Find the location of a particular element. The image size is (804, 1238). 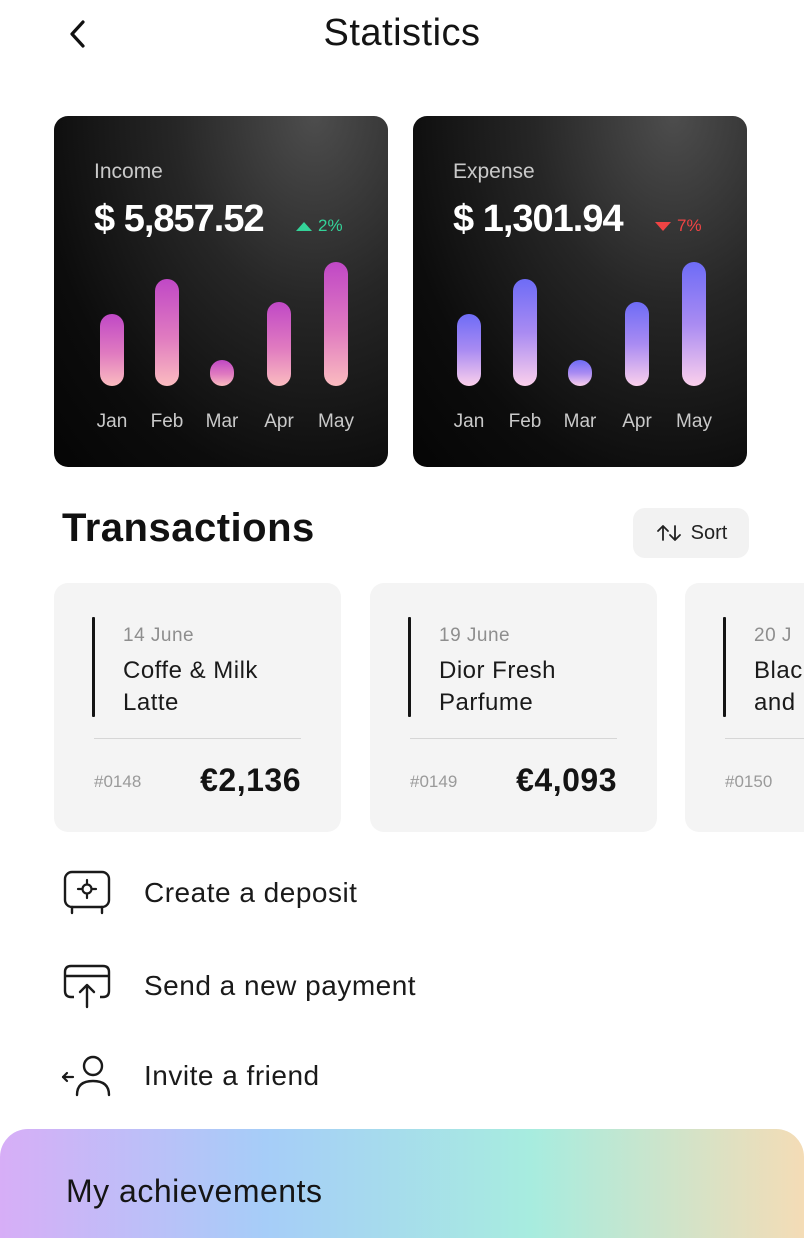

safe-icon is located at coordinates (87, 892).